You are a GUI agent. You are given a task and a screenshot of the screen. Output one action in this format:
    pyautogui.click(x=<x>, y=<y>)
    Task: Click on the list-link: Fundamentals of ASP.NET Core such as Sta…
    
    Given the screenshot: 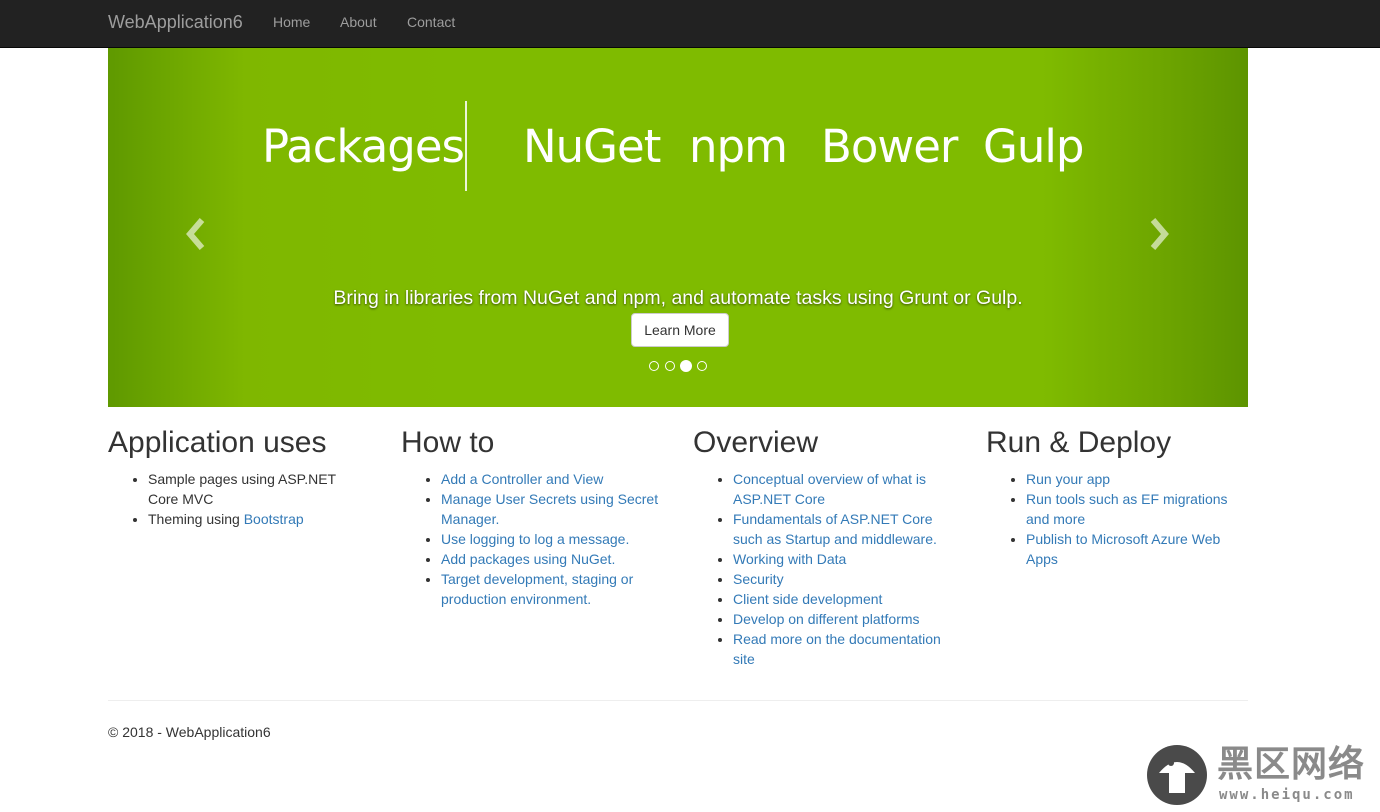 What is the action you would take?
    pyautogui.click(x=835, y=529)
    